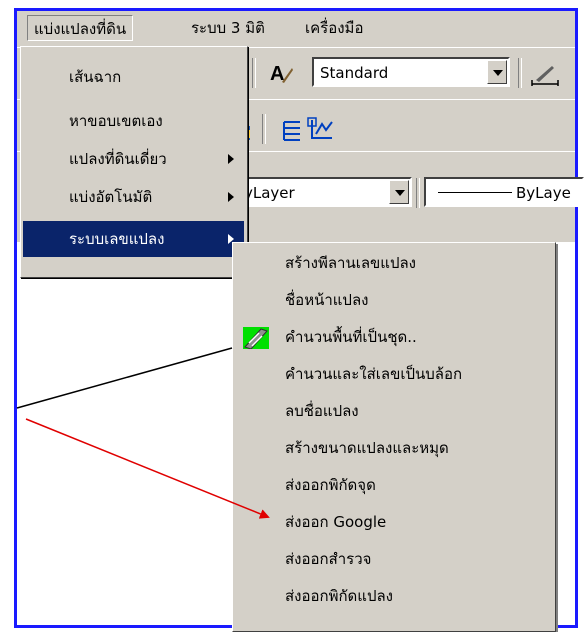  I want to click on submenu-item-label: ส่งออกพิกัดจุด, so click(330, 485).